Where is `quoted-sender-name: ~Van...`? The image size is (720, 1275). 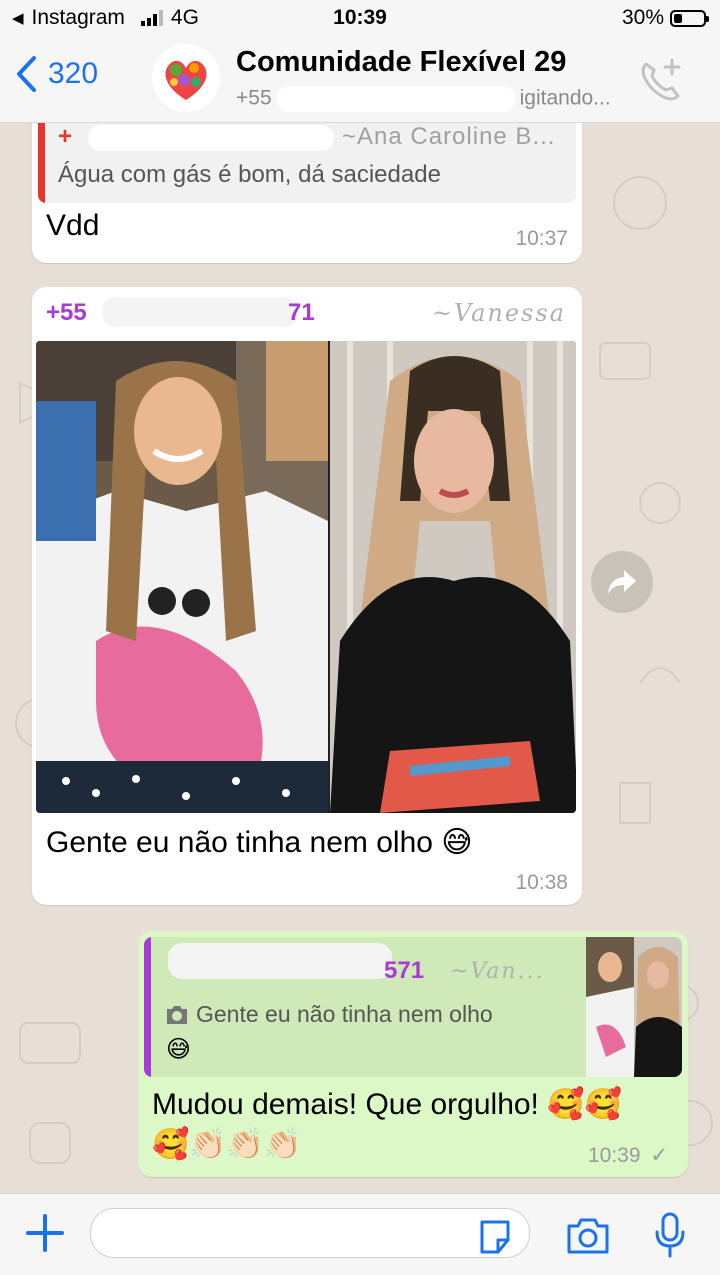
quoted-sender-name: ~Van... is located at coordinates (497, 971).